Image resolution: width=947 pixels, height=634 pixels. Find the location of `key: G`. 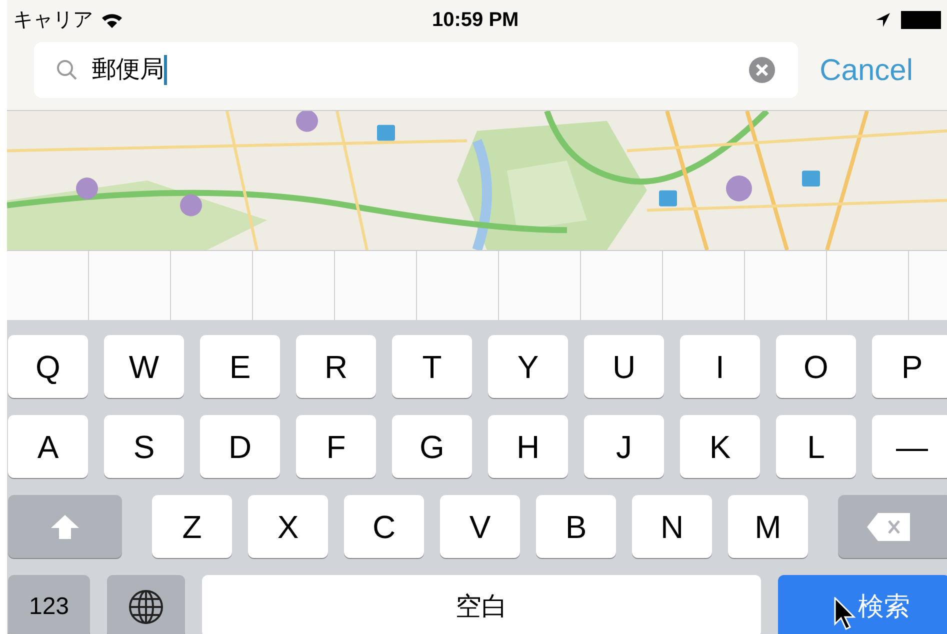

key: G is located at coordinates (432, 446).